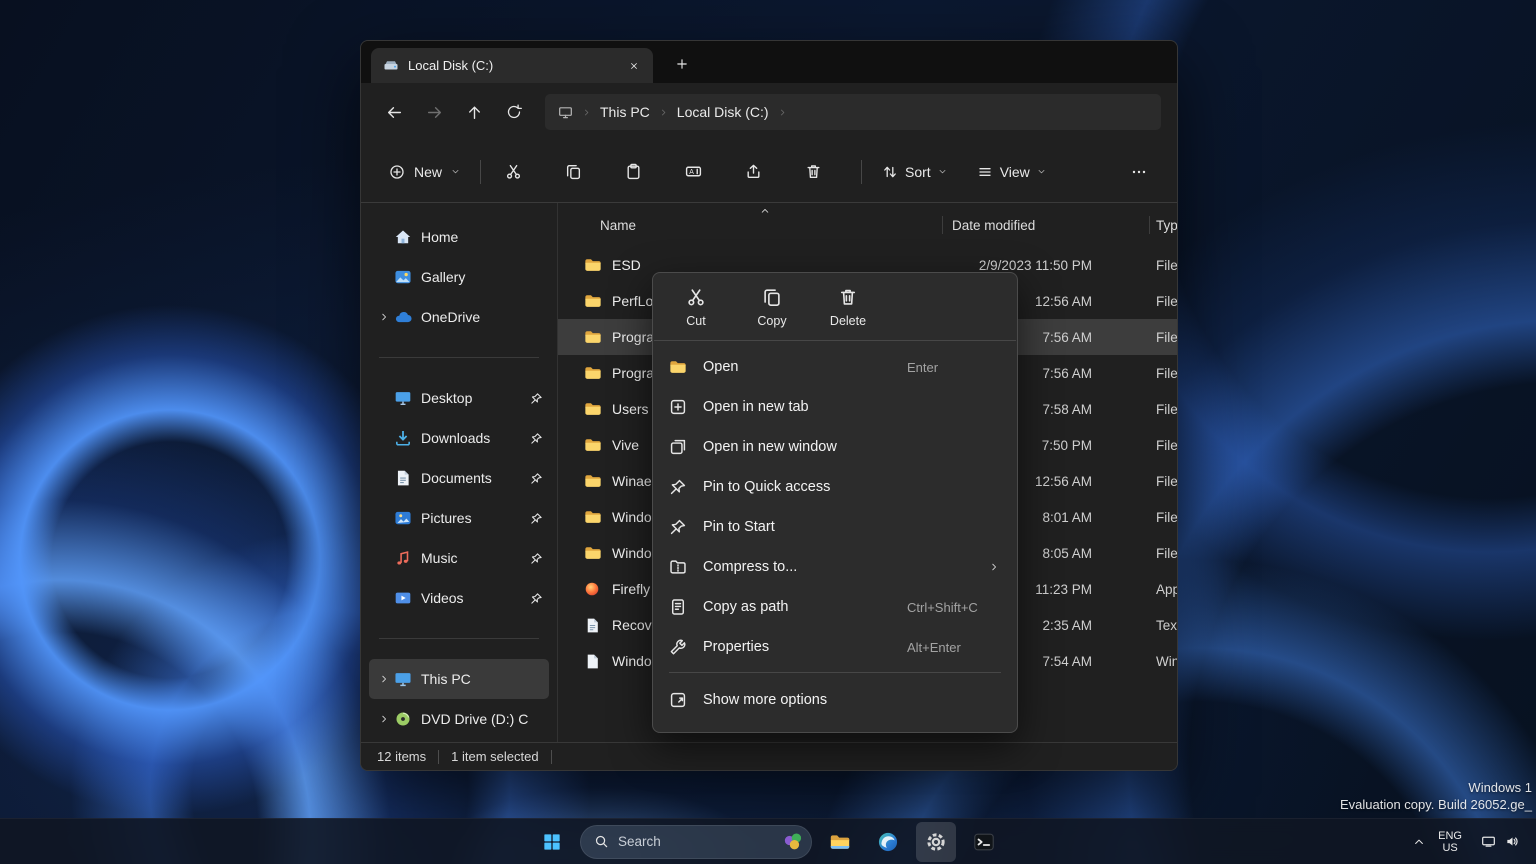  What do you see at coordinates (403, 679) in the screenshot?
I see `this-pc-icon` at bounding box center [403, 679].